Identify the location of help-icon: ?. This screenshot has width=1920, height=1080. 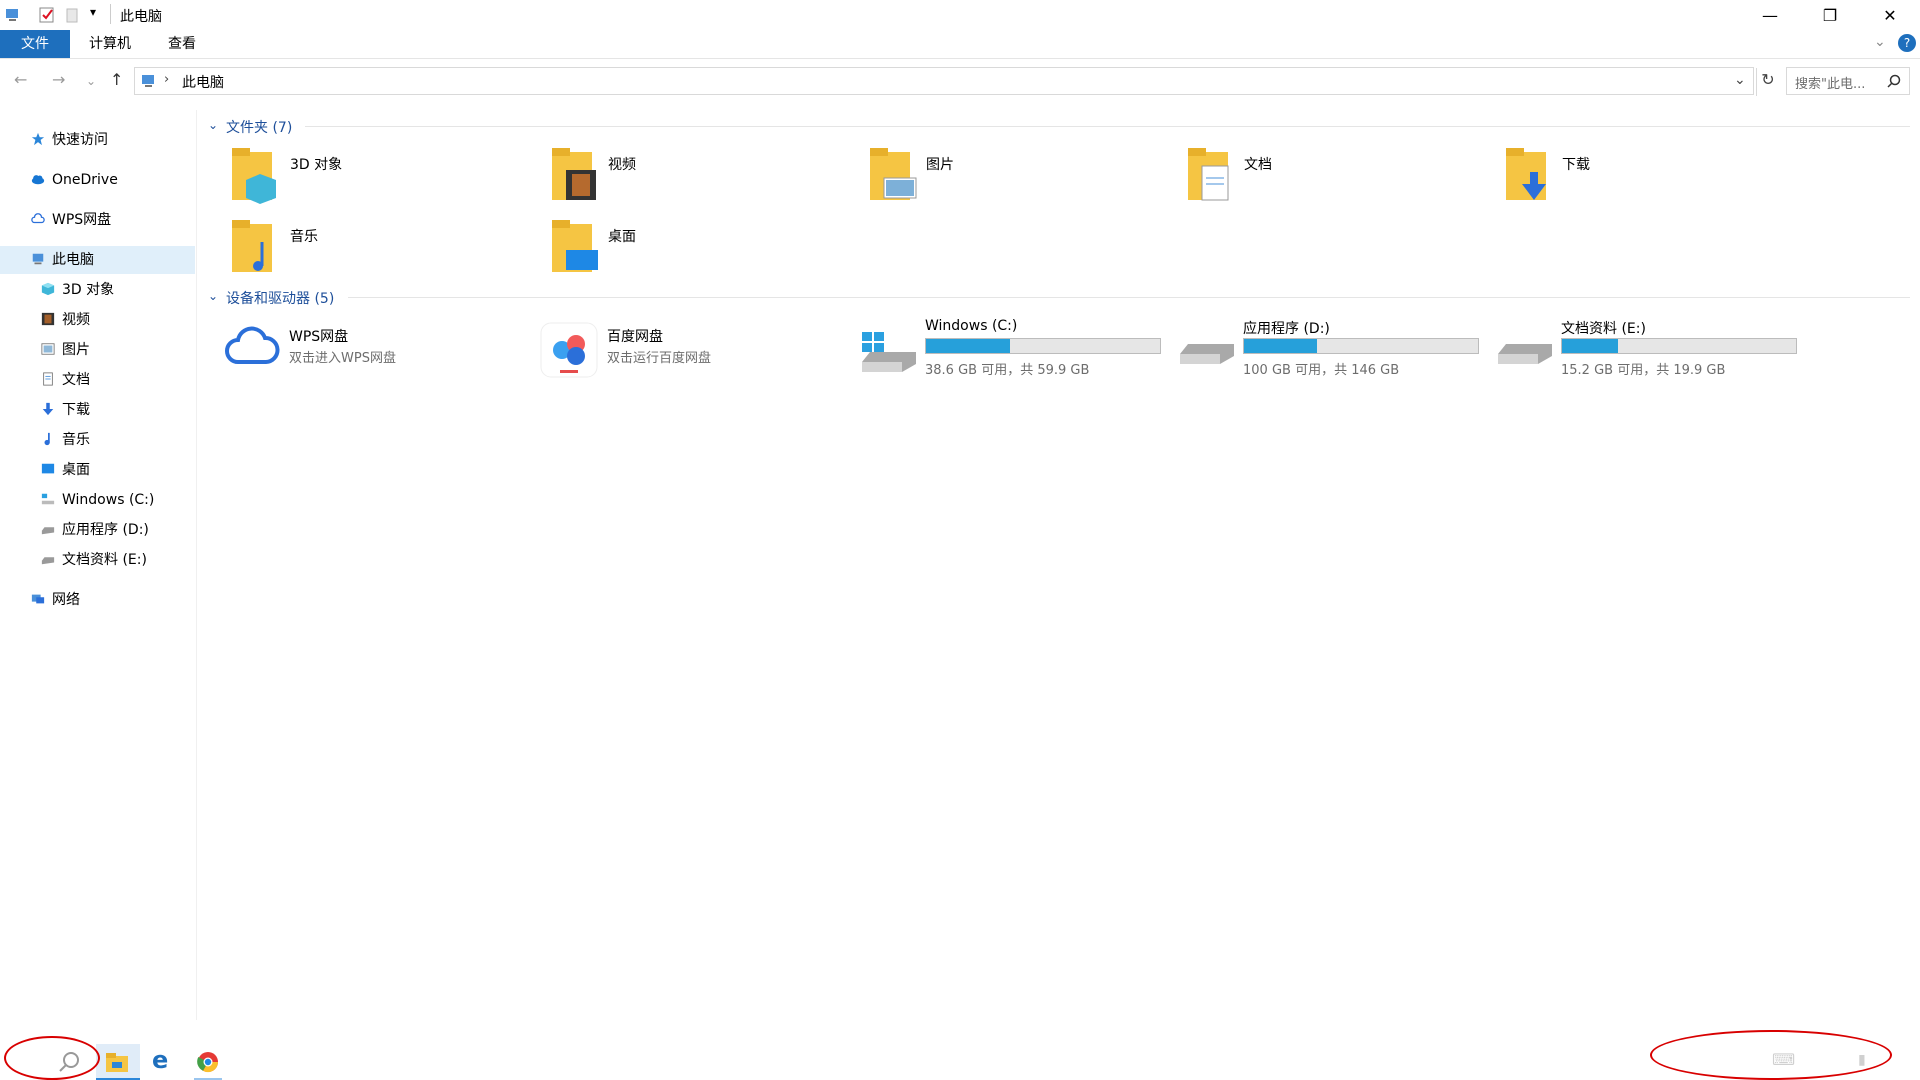
(1907, 43).